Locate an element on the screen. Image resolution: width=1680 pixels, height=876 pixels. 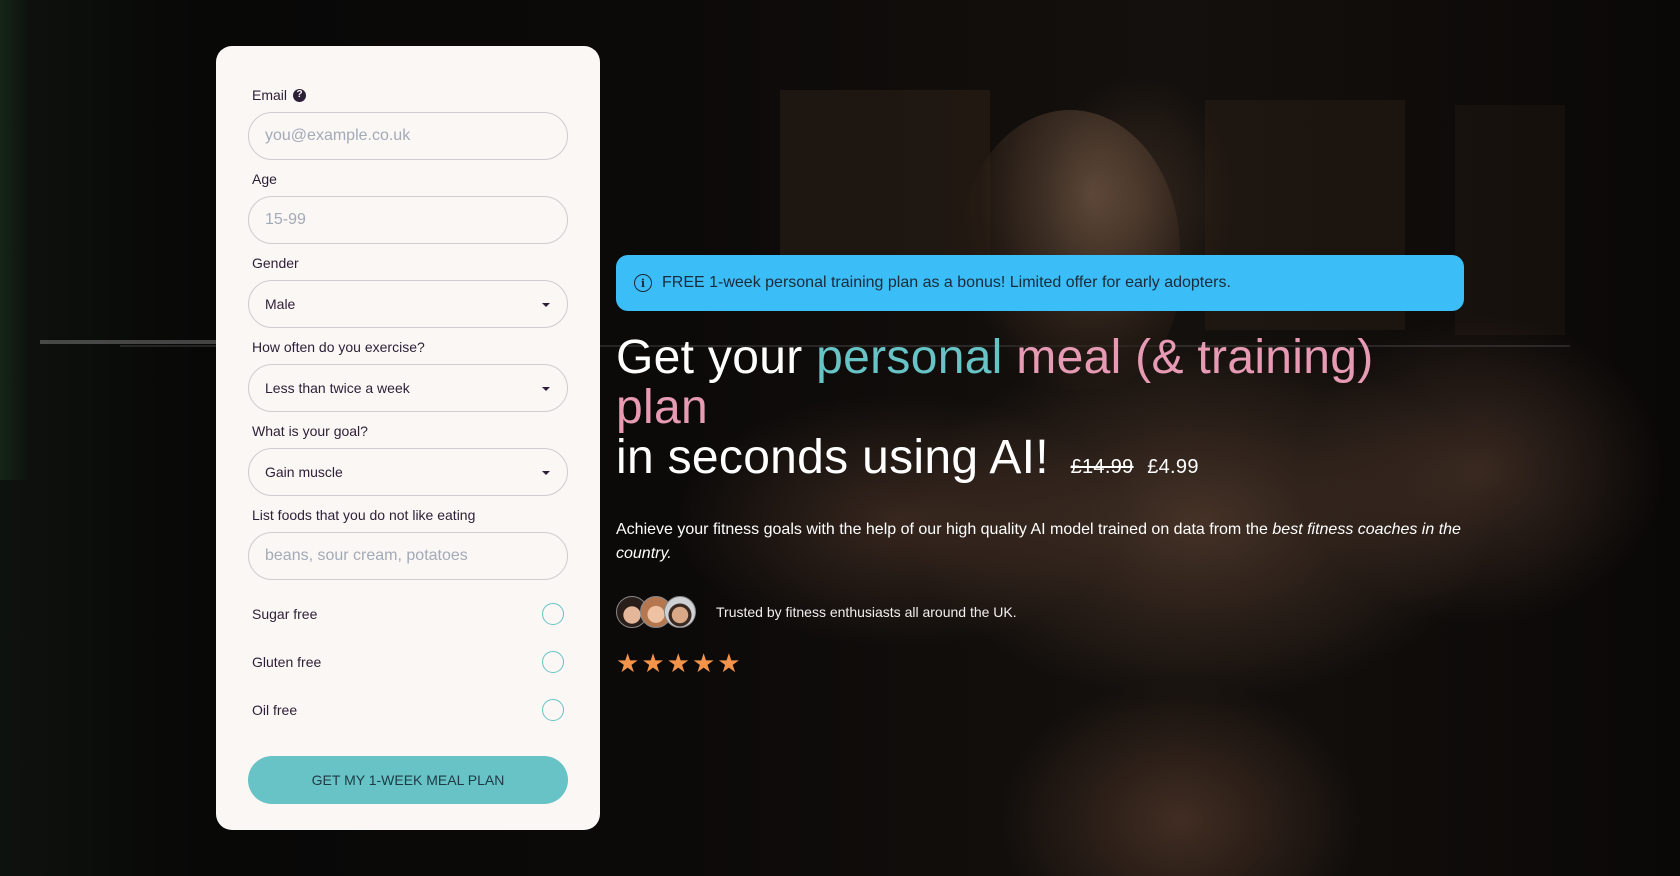
info-circle-icon: i is located at coordinates (643, 283).